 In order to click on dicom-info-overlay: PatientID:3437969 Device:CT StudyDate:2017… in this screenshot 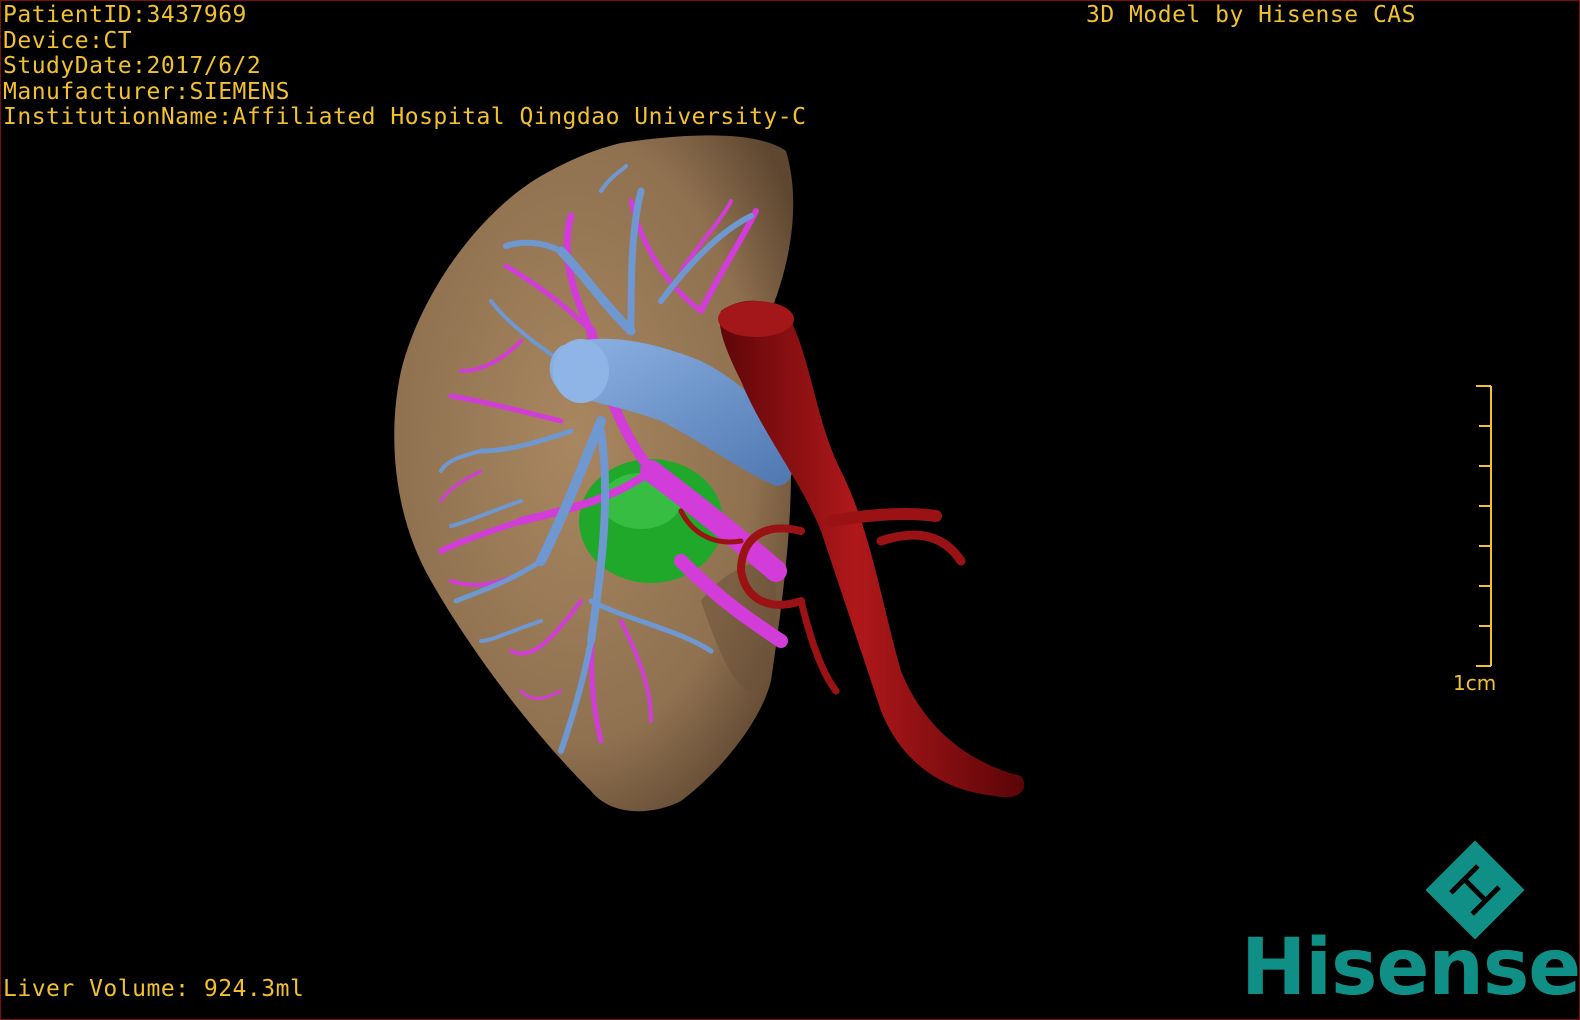, I will do `click(405, 66)`.